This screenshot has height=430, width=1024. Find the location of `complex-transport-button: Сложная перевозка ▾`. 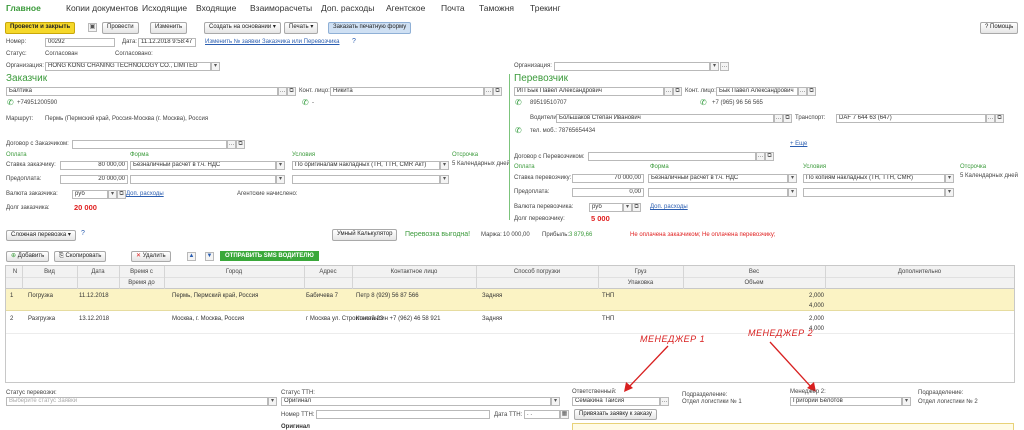

complex-transport-button: Сложная перевозка ▾ is located at coordinates (41, 235).